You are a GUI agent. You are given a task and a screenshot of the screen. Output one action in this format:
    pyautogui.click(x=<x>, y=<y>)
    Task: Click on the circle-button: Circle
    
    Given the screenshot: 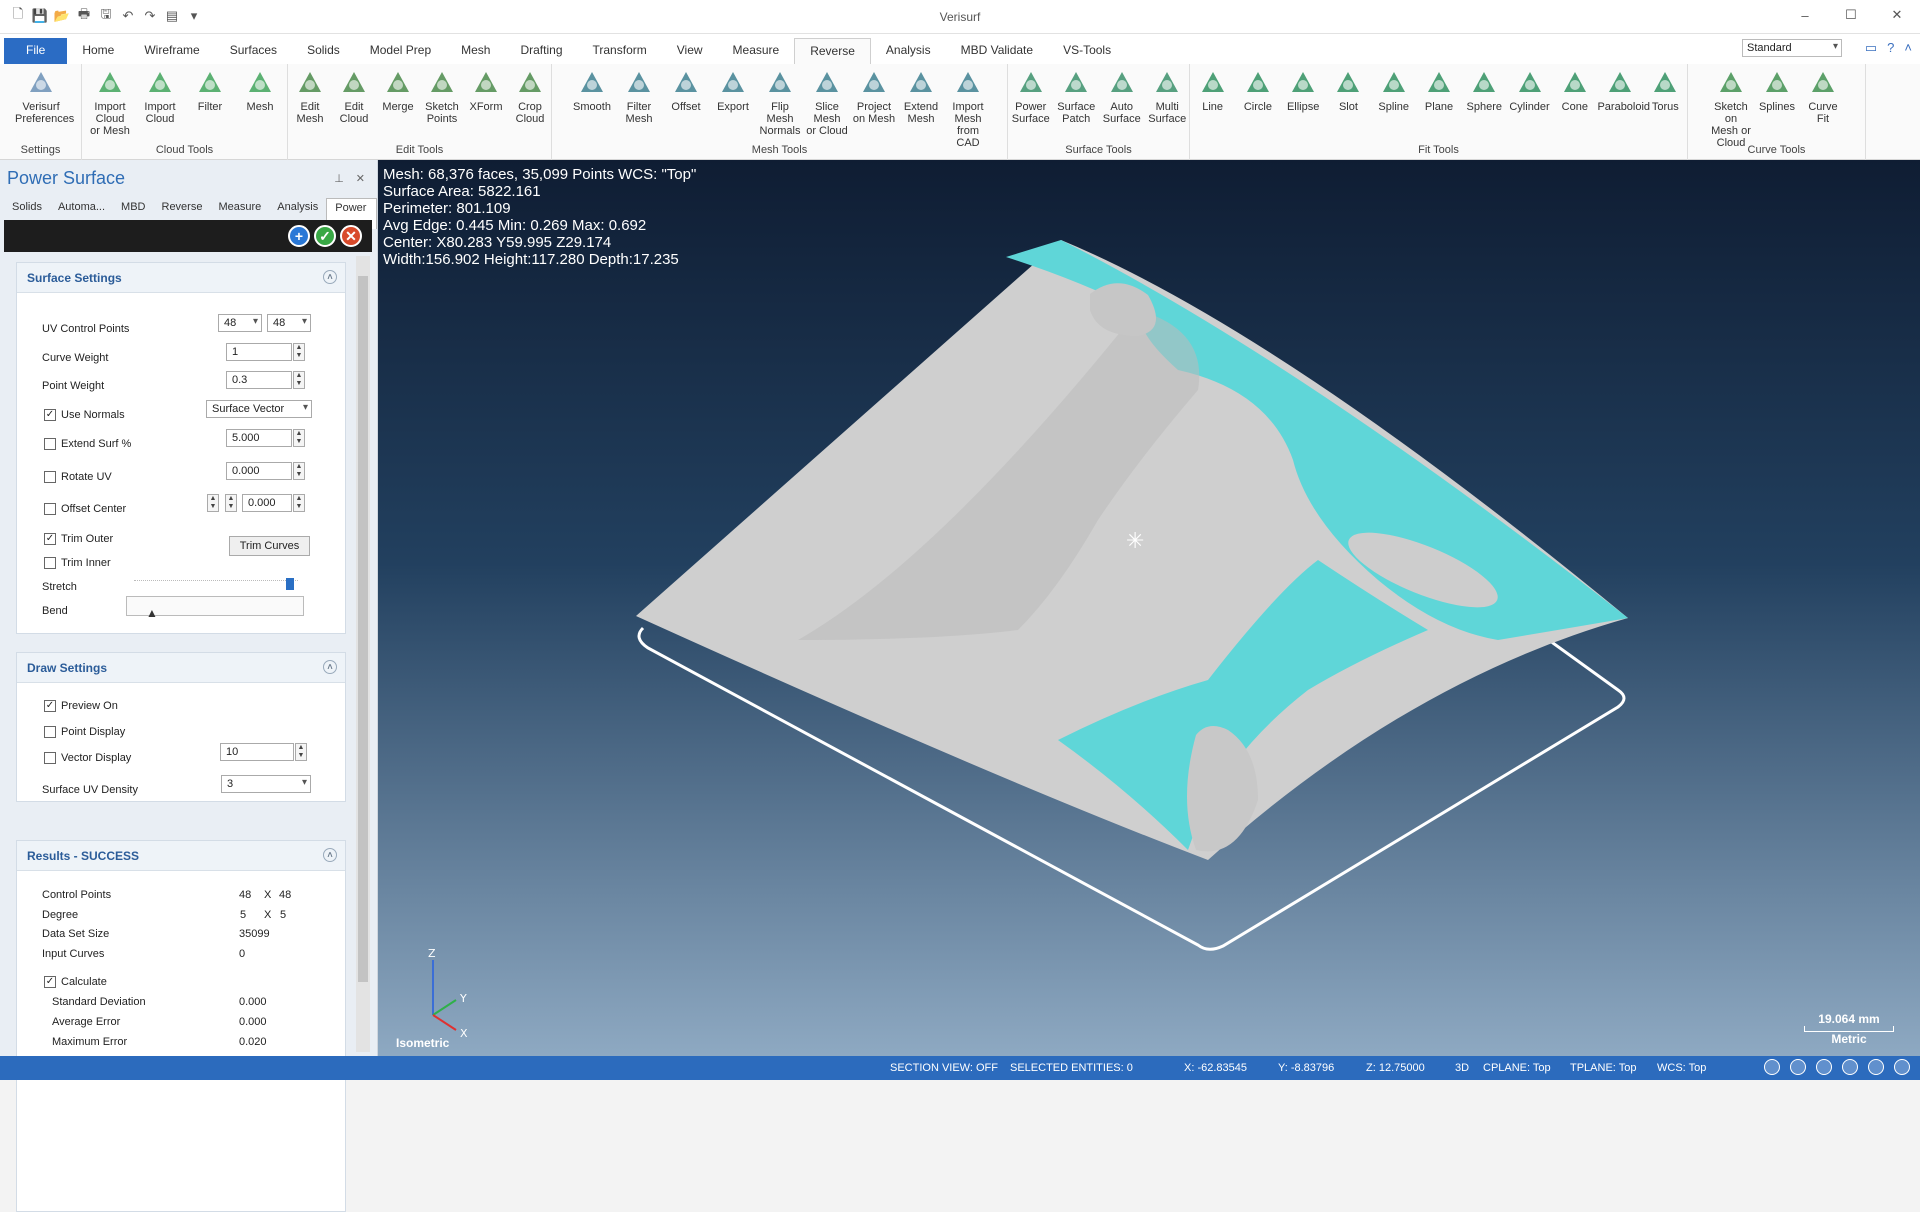 What is the action you would take?
    pyautogui.click(x=1257, y=90)
    